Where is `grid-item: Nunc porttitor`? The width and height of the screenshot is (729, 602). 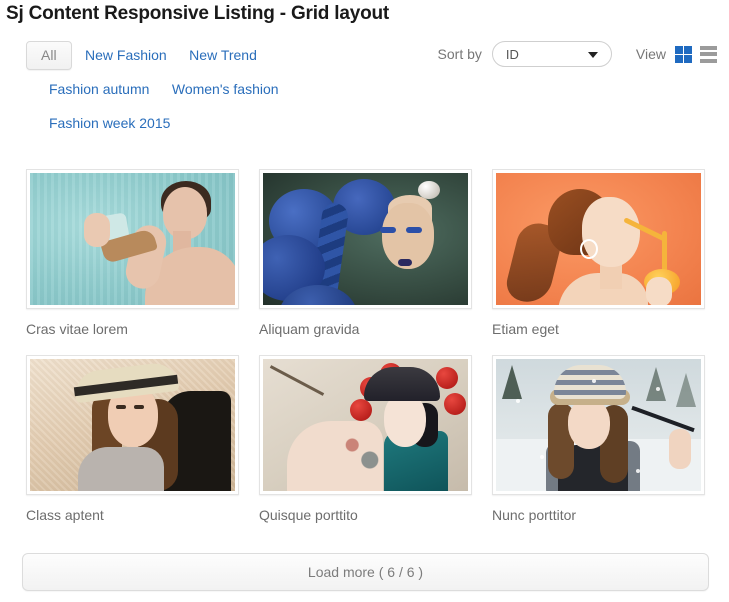 grid-item: Nunc porttitor is located at coordinates (598, 439).